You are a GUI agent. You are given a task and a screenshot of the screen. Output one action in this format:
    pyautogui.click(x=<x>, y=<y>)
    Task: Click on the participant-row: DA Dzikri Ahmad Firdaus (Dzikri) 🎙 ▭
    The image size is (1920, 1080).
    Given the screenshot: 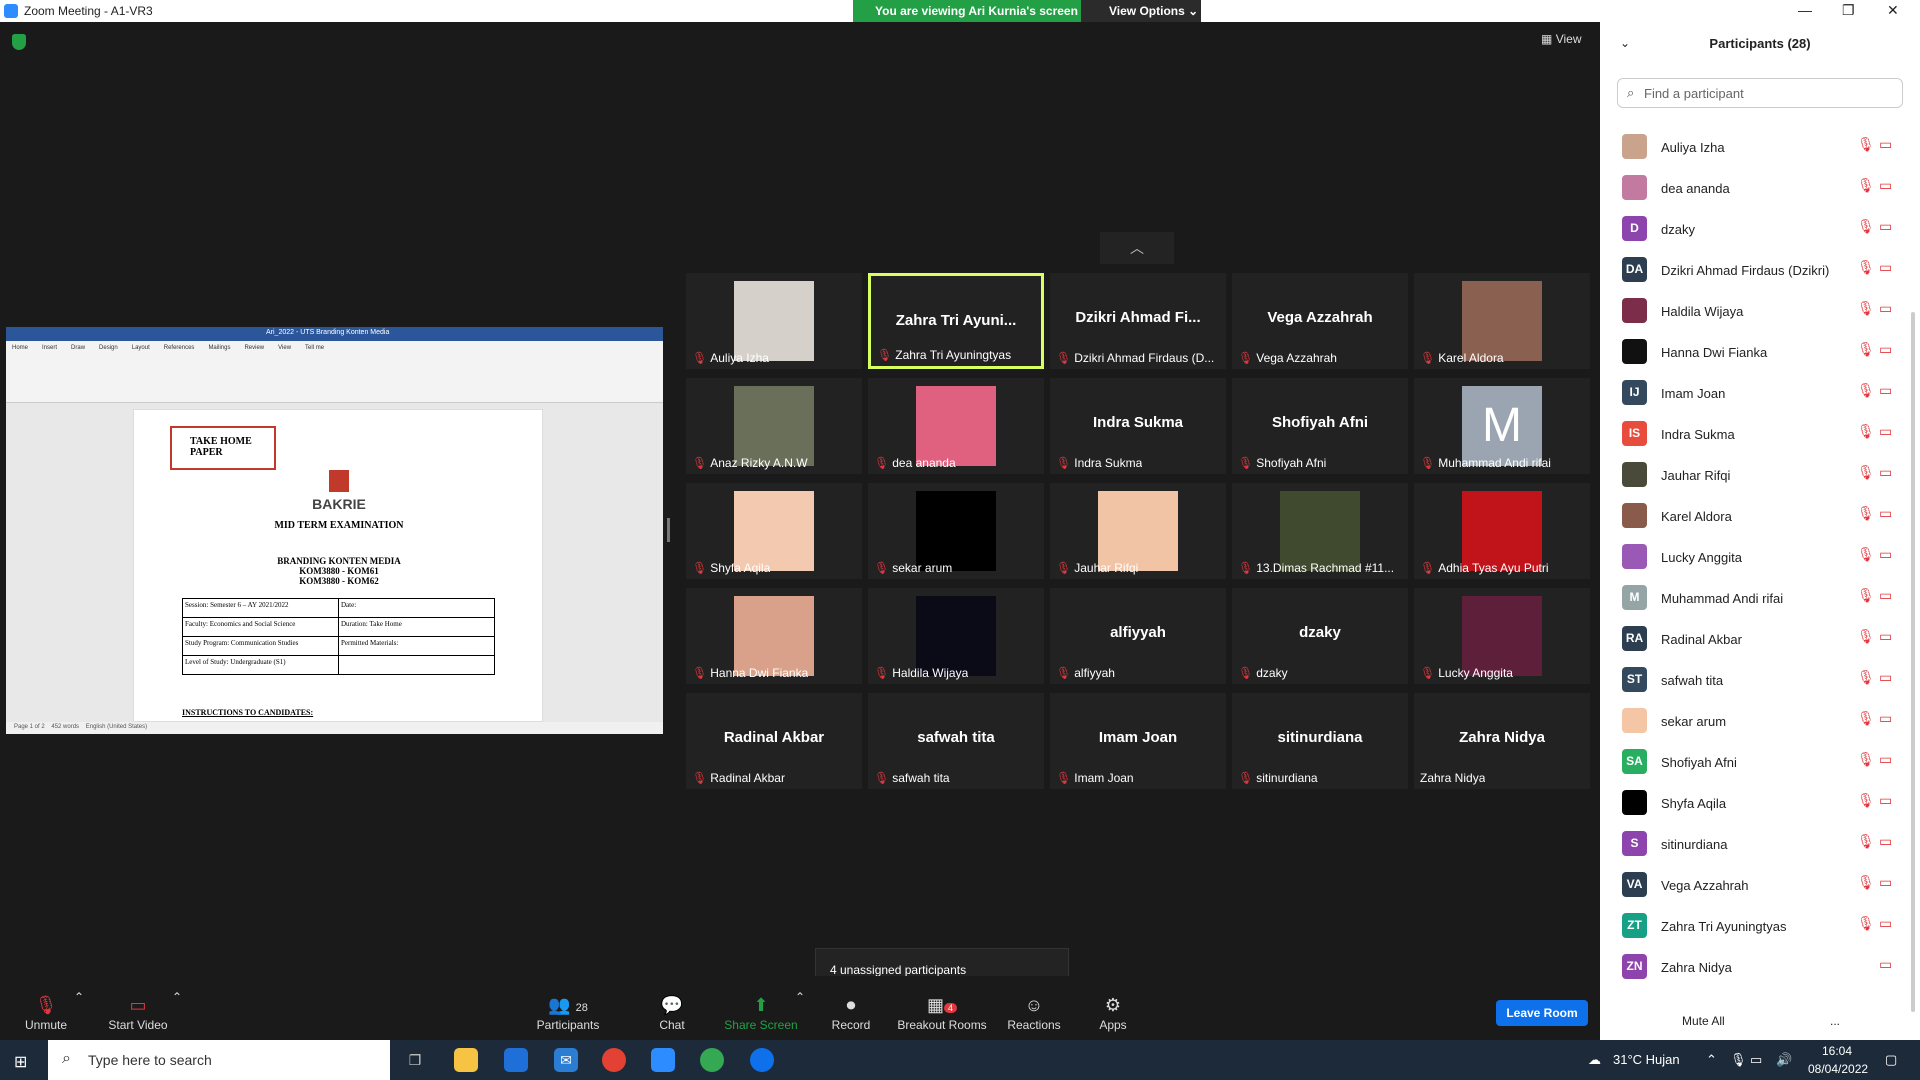 What is the action you would take?
    pyautogui.click(x=1756, y=269)
    